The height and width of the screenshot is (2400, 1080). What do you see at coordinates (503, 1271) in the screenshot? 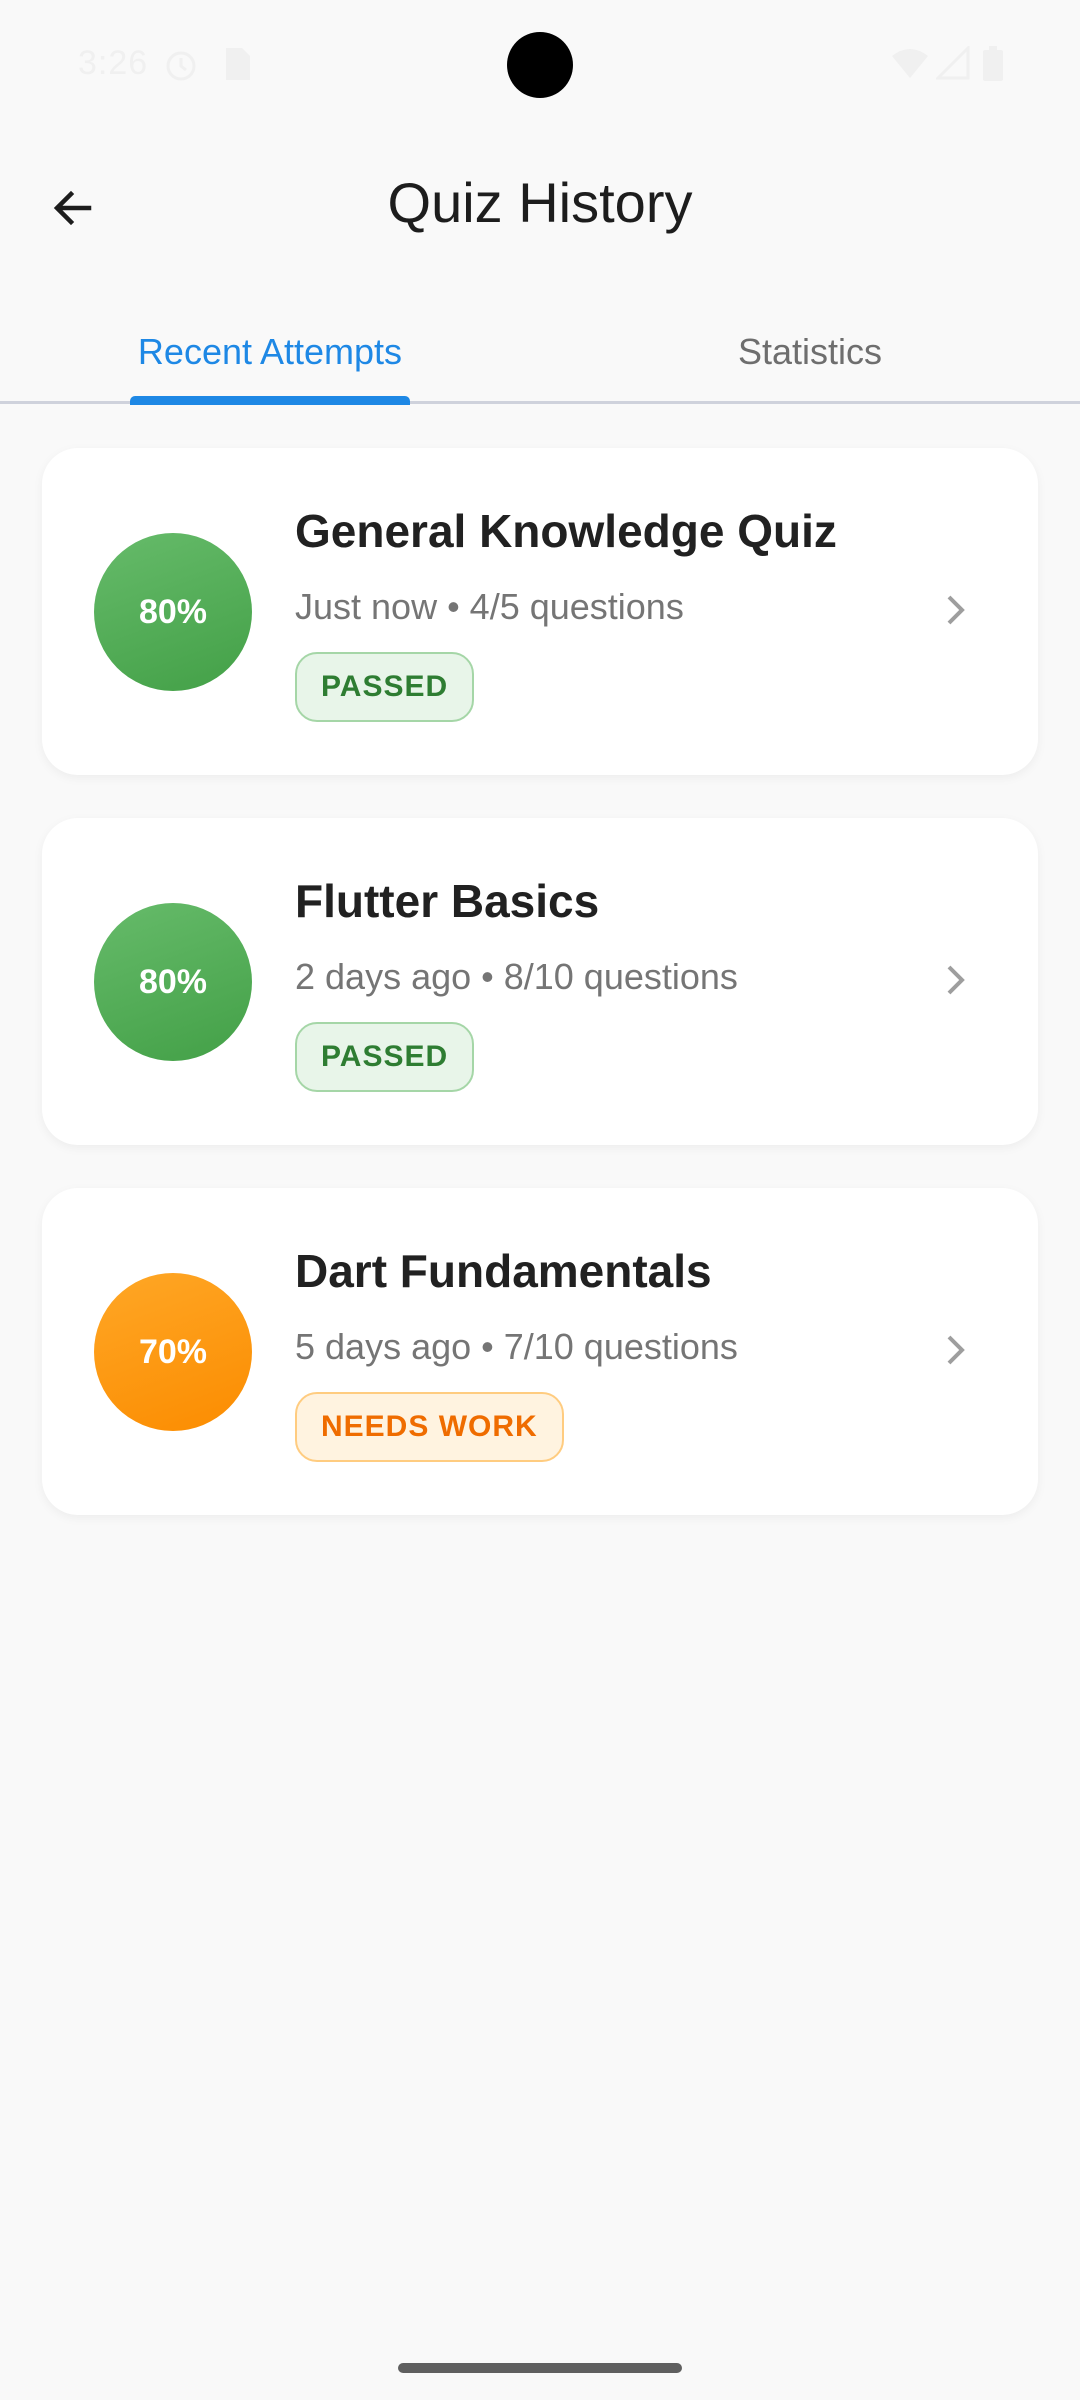
I see `quiz-title: Dart Fundamentals` at bounding box center [503, 1271].